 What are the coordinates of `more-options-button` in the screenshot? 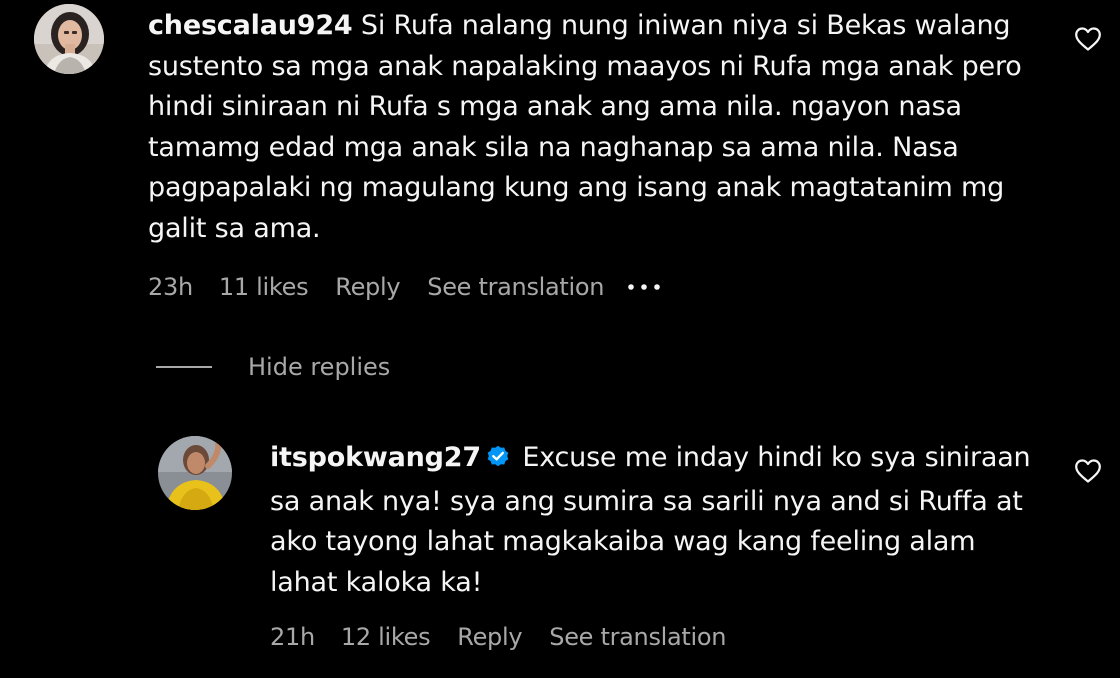 It's located at (644, 287).